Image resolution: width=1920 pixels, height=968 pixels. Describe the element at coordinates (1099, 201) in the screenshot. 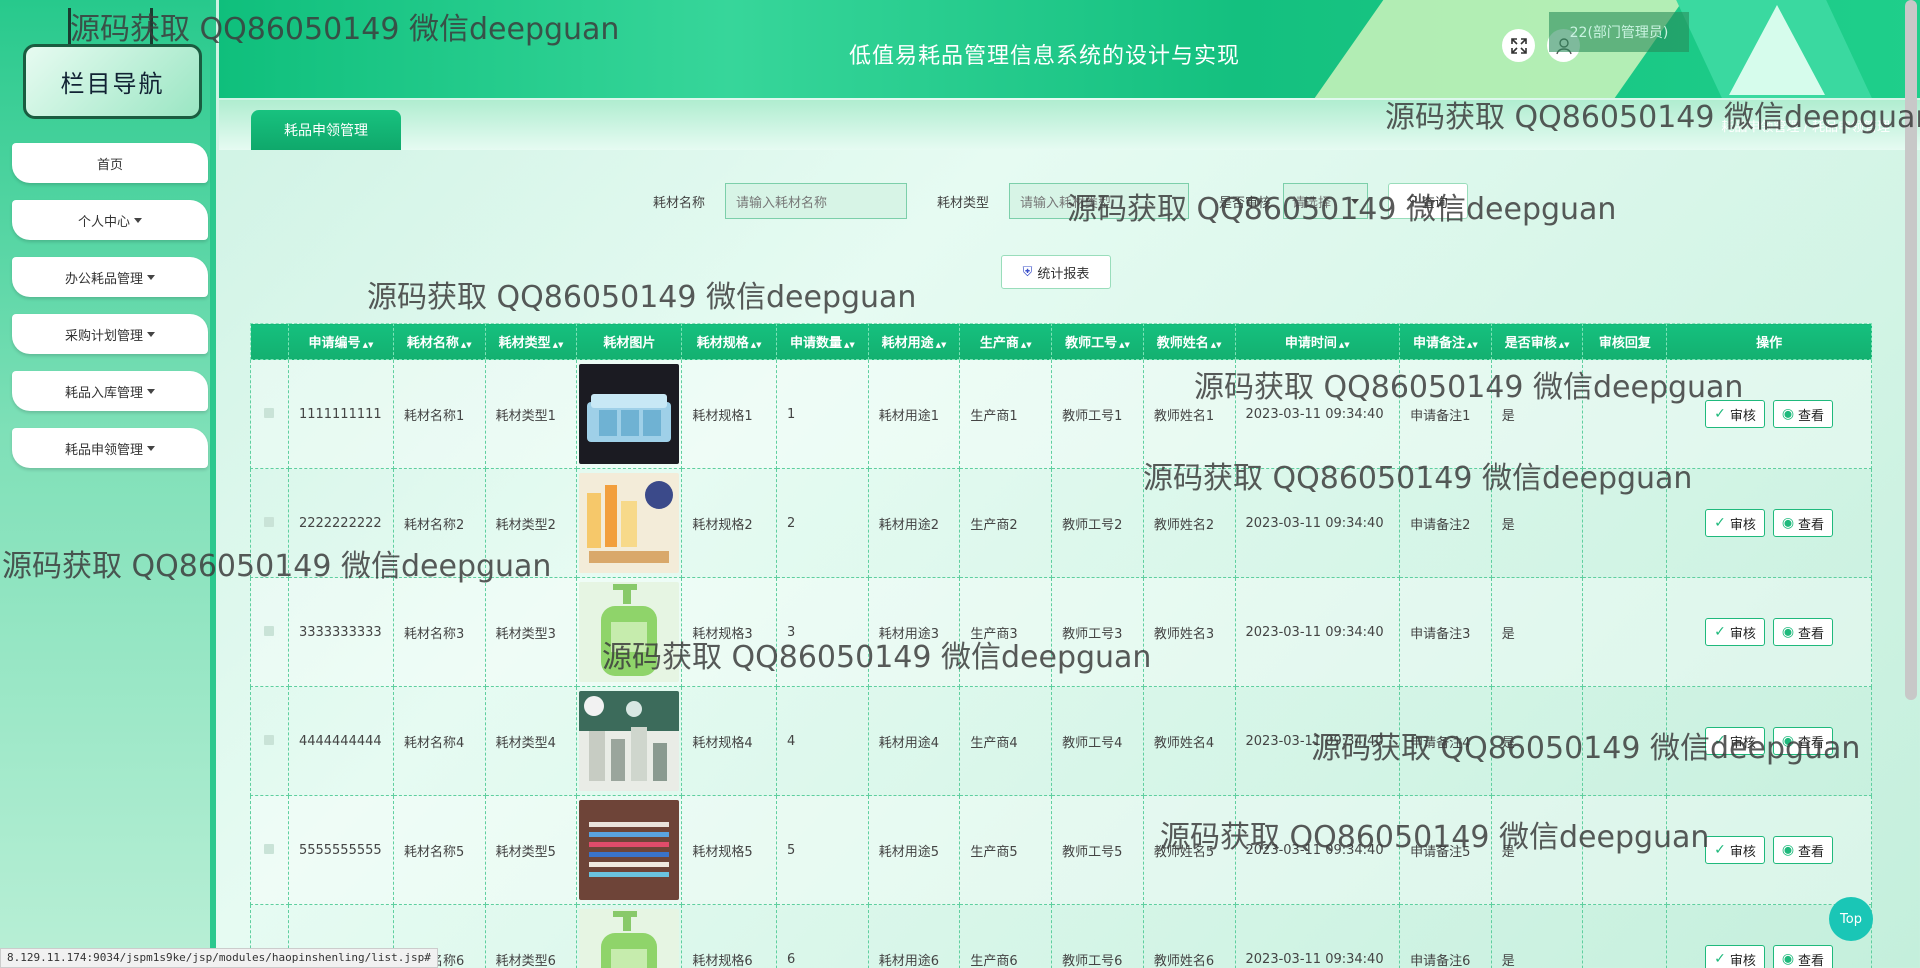

I see `type-input: 请输入耗材类型` at that location.